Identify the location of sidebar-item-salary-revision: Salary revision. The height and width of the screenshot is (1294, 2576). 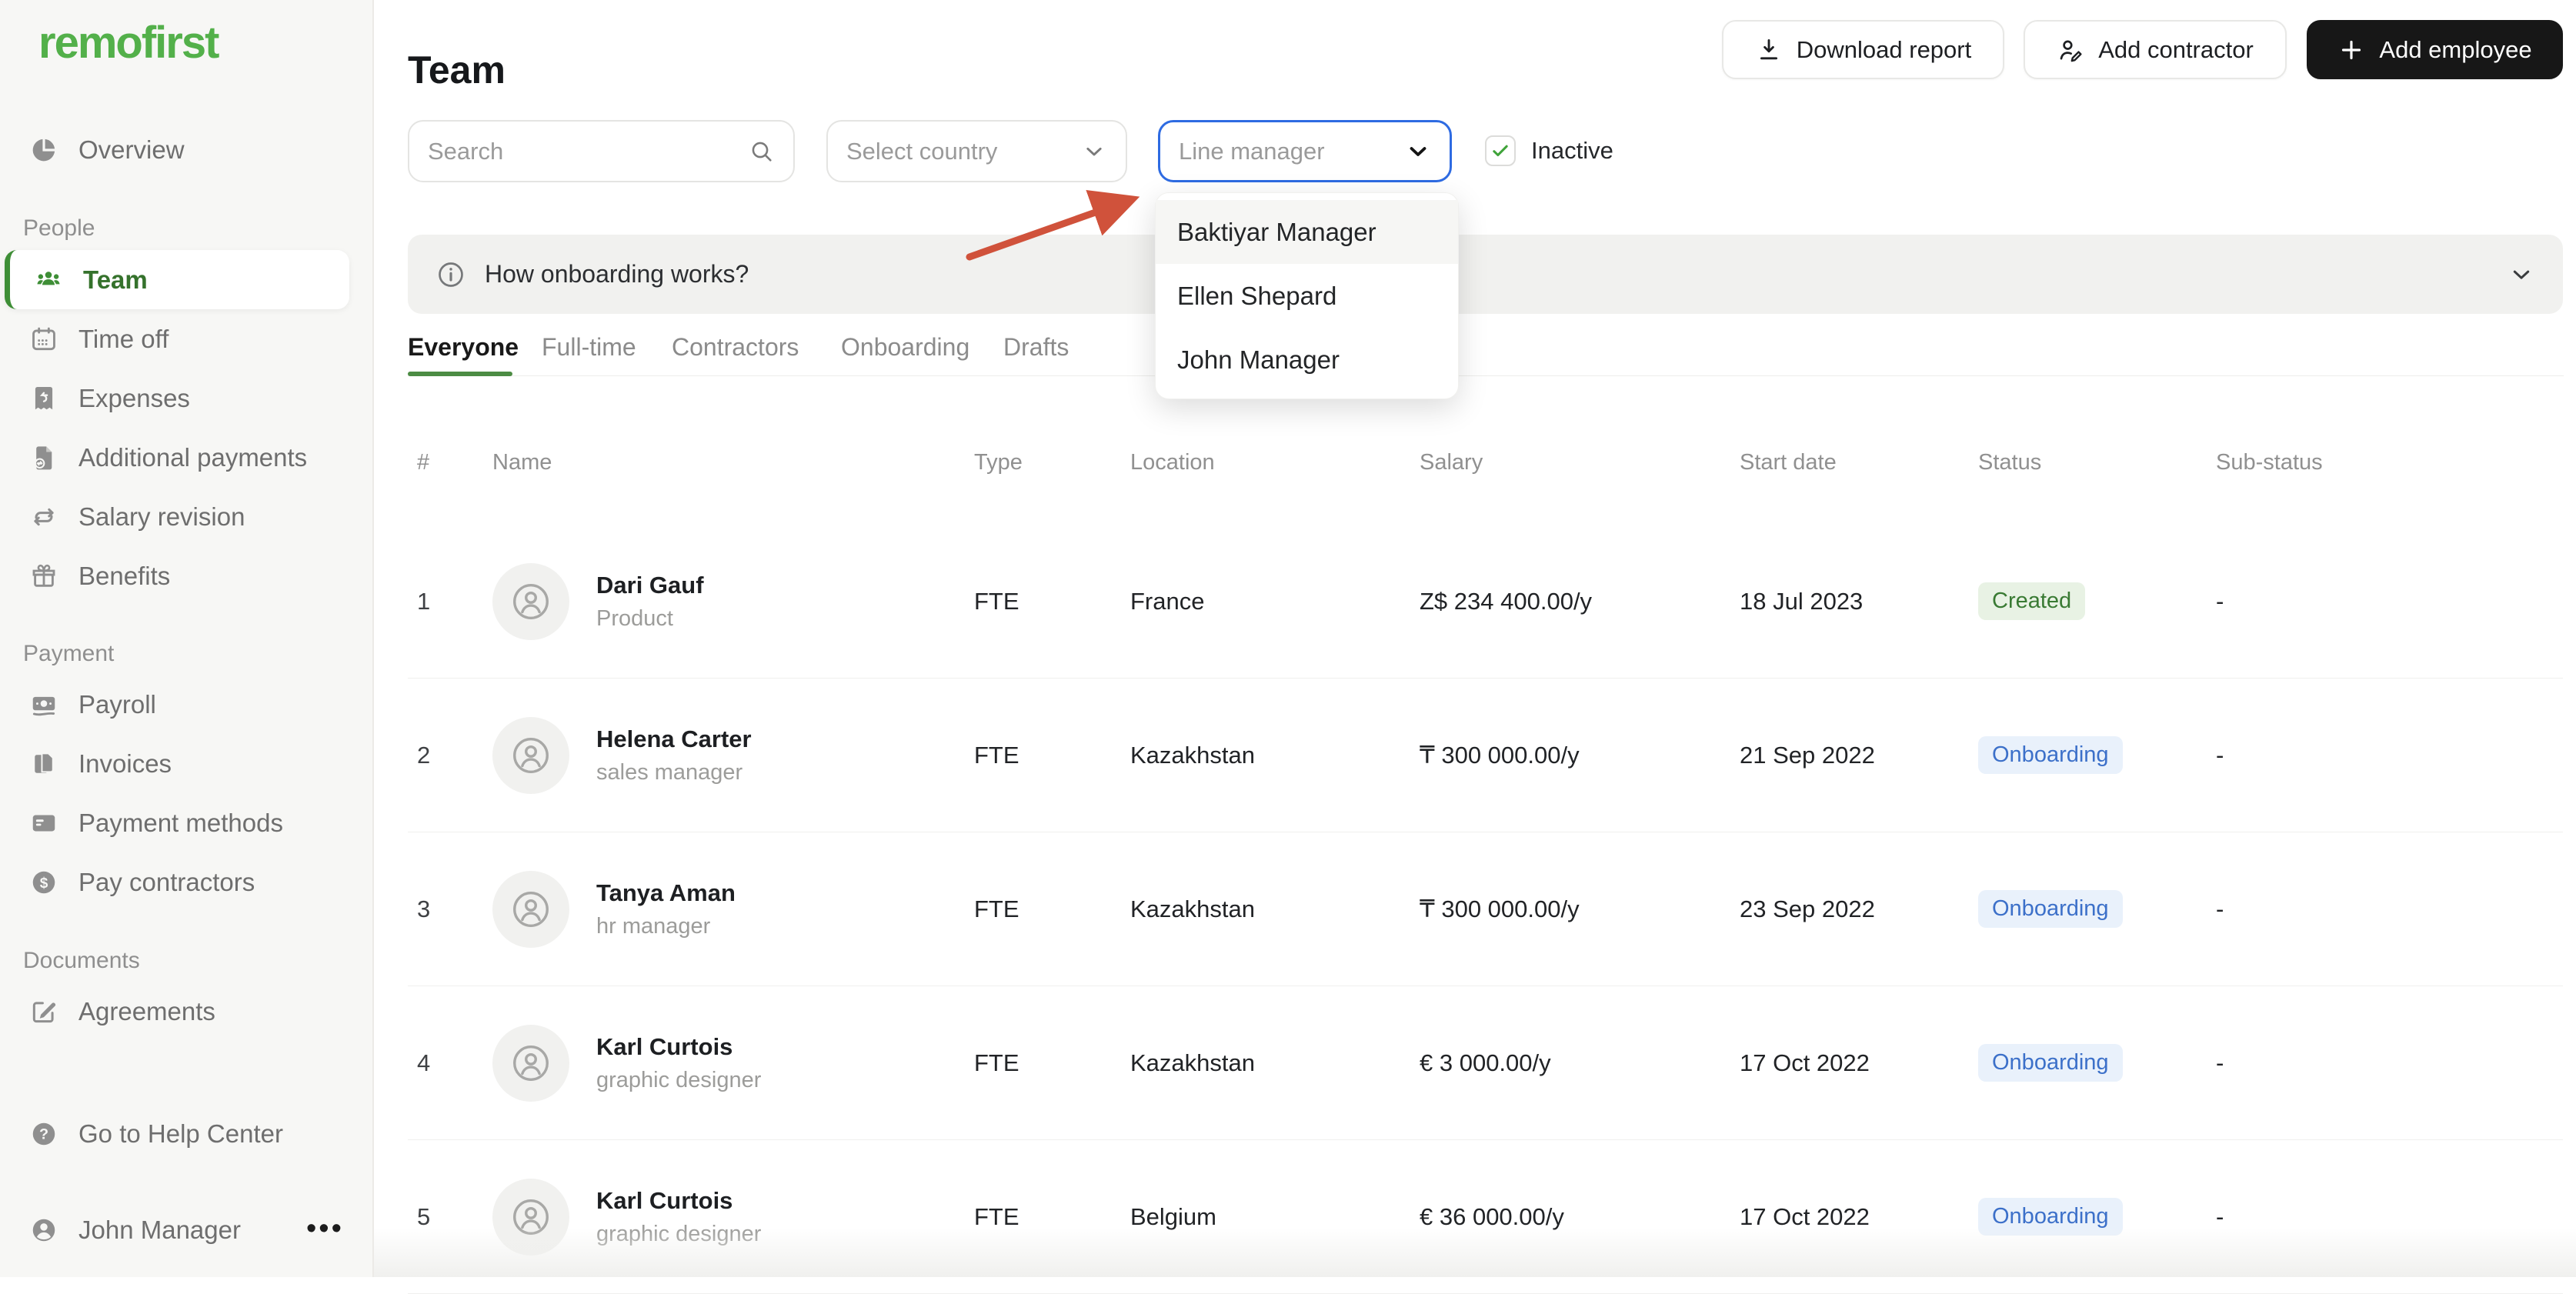
(186, 516).